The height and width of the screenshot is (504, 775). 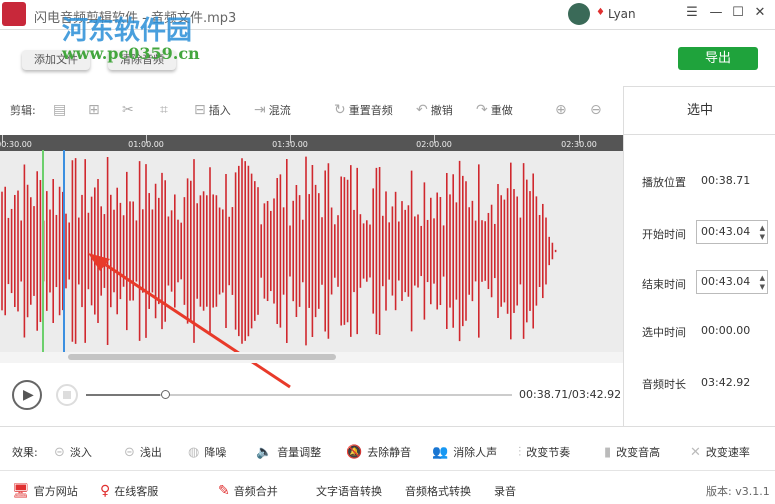 I want to click on reset-audio-button: ↻ 重置音频, so click(x=363, y=110).